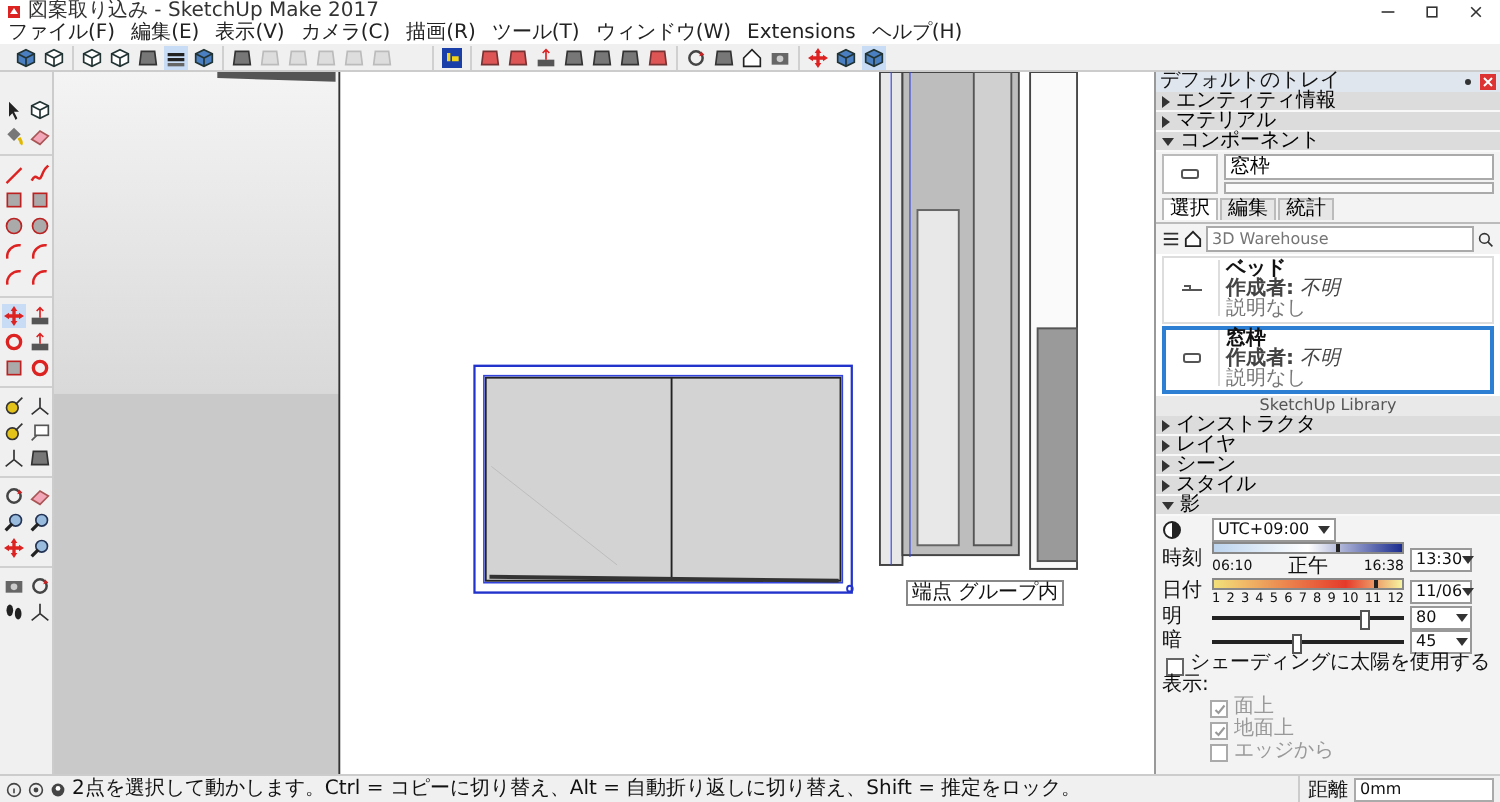  I want to click on time-spinner: 13:30, so click(1441, 560).